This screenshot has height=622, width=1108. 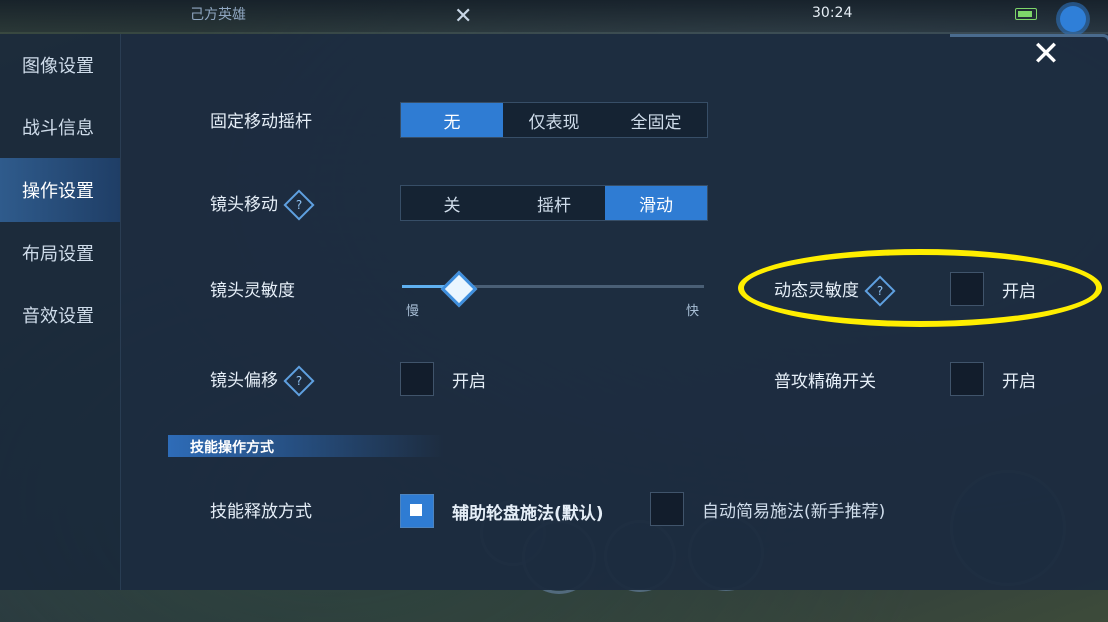 What do you see at coordinates (1026, 14) in the screenshot?
I see `battery-icon` at bounding box center [1026, 14].